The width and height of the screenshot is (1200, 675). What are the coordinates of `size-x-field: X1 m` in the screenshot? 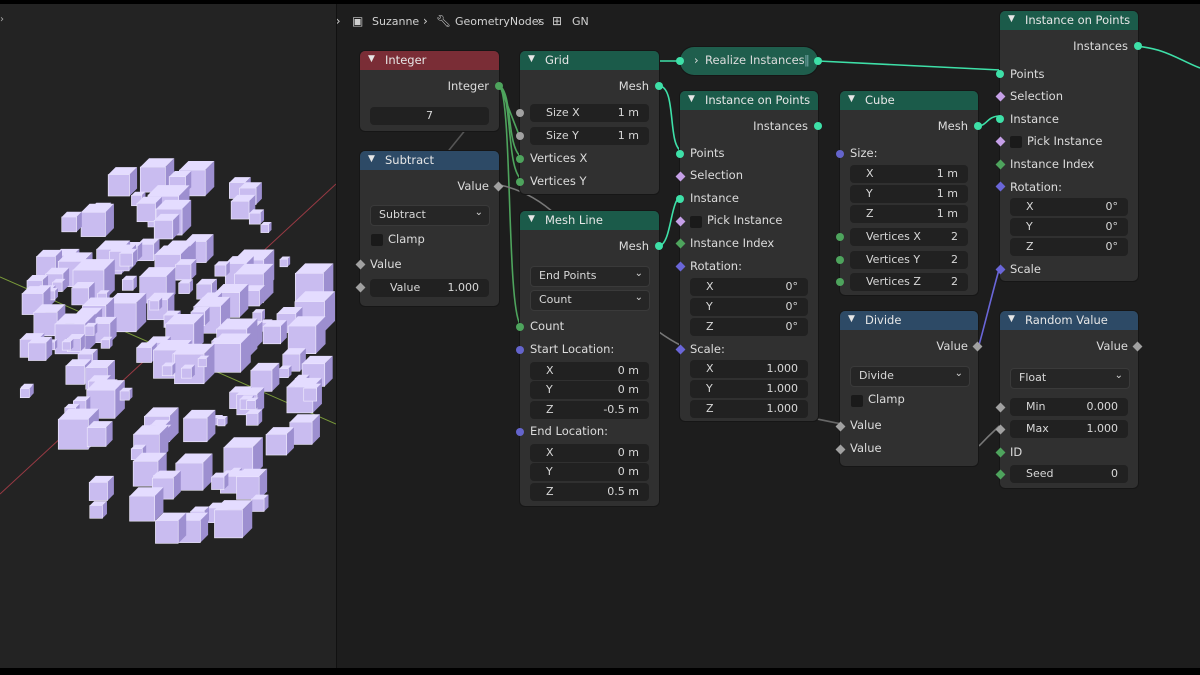 It's located at (909, 174).